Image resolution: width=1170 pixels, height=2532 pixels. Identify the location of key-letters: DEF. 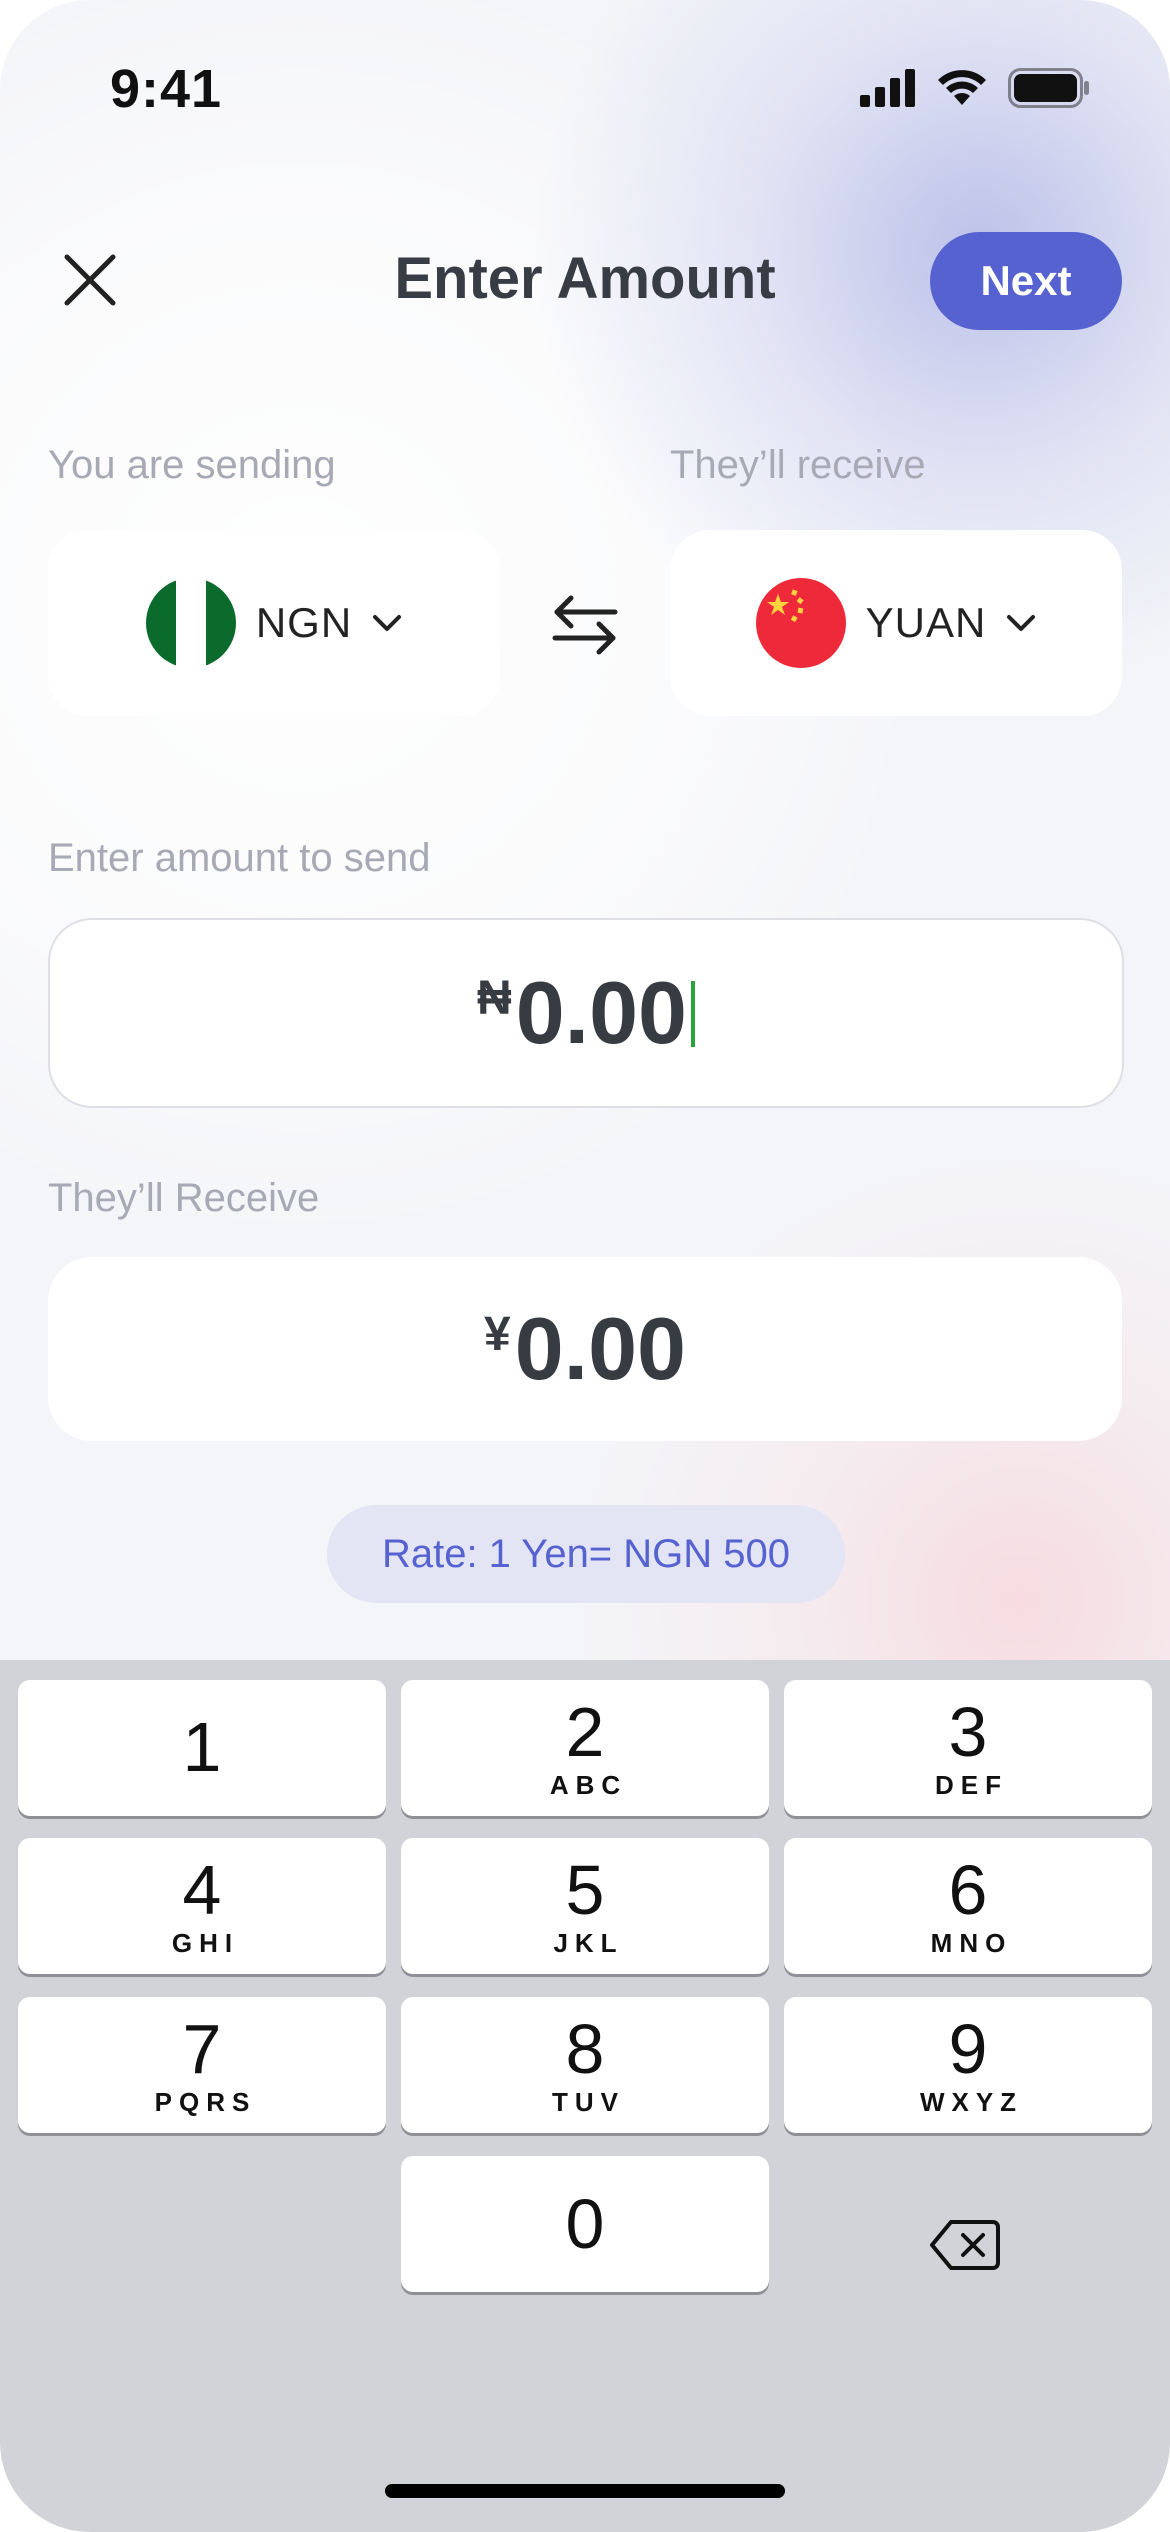
(971, 1784).